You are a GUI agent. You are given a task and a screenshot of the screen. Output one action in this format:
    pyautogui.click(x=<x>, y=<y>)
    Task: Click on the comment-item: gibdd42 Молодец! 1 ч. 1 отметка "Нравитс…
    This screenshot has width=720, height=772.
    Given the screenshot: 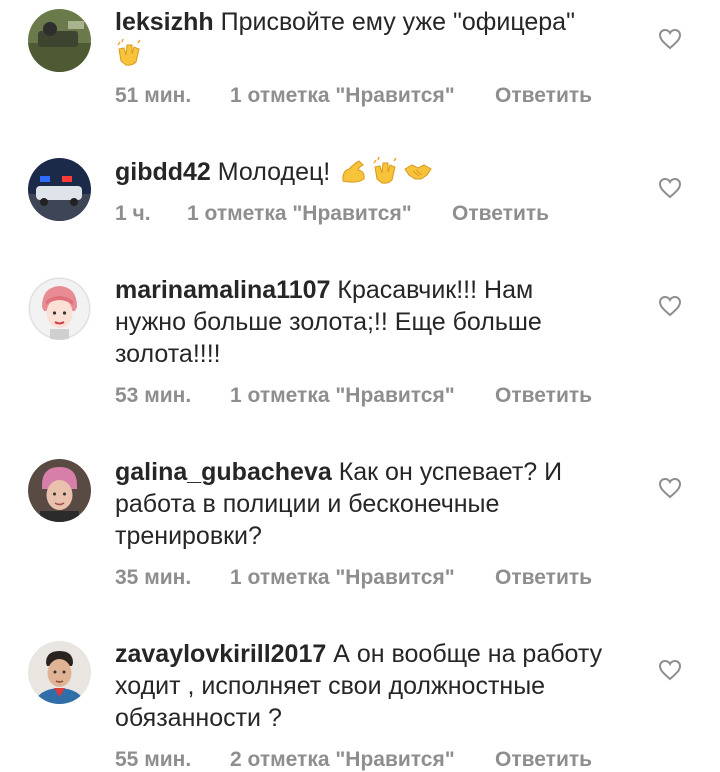 What is the action you would take?
    pyautogui.click(x=360, y=205)
    